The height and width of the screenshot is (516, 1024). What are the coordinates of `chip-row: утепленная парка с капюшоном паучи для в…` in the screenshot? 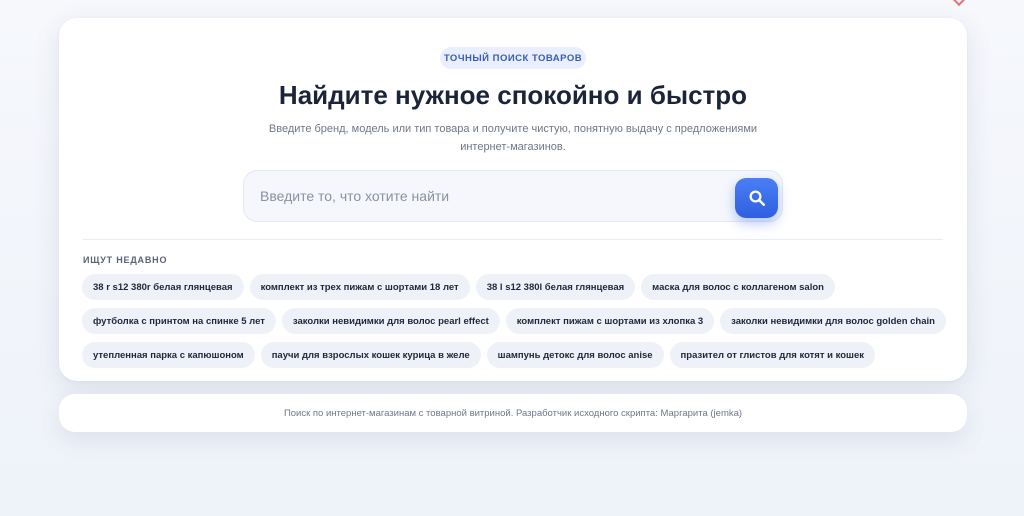 It's located at (512, 355).